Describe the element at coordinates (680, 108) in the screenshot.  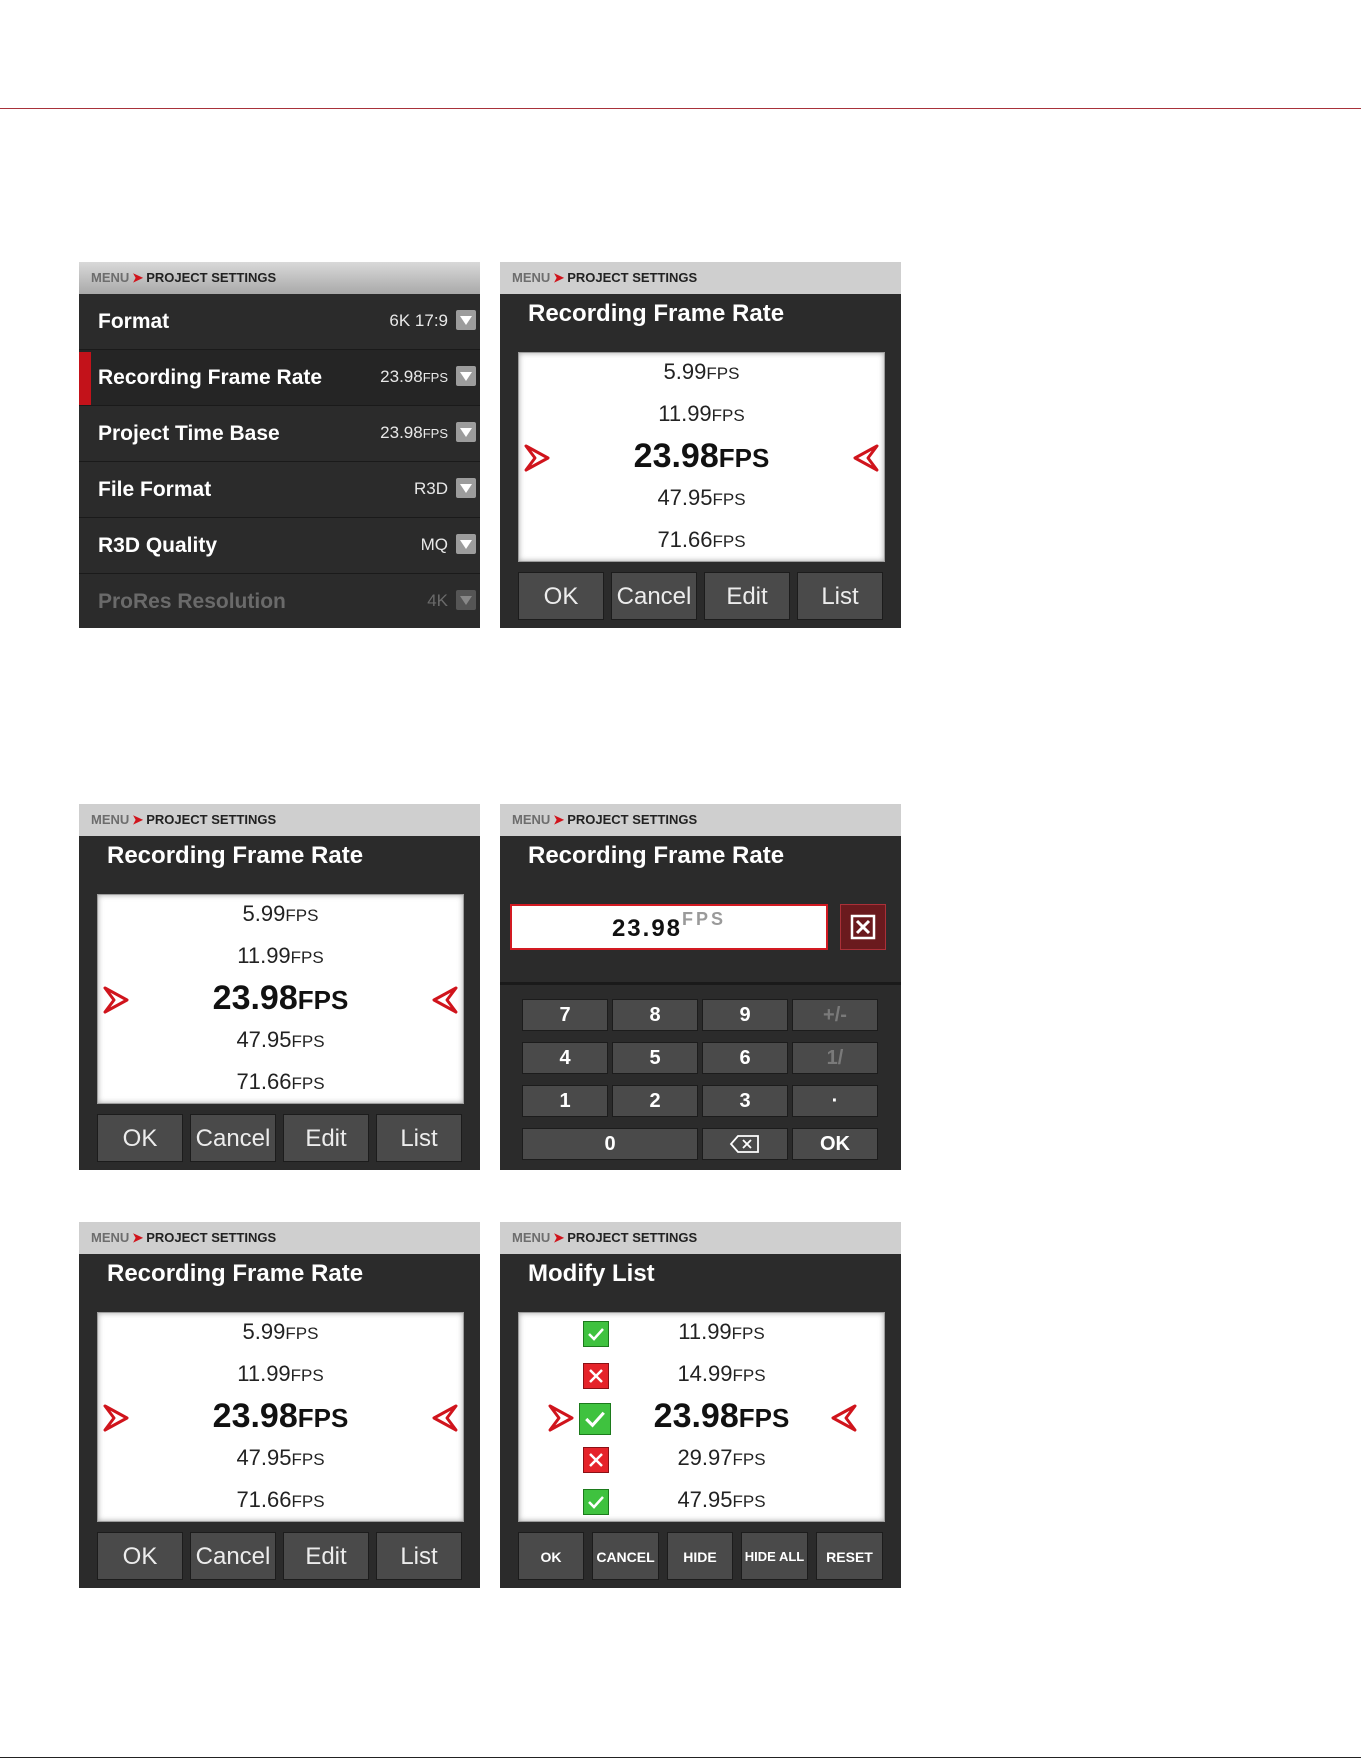
I see `top-rule` at that location.